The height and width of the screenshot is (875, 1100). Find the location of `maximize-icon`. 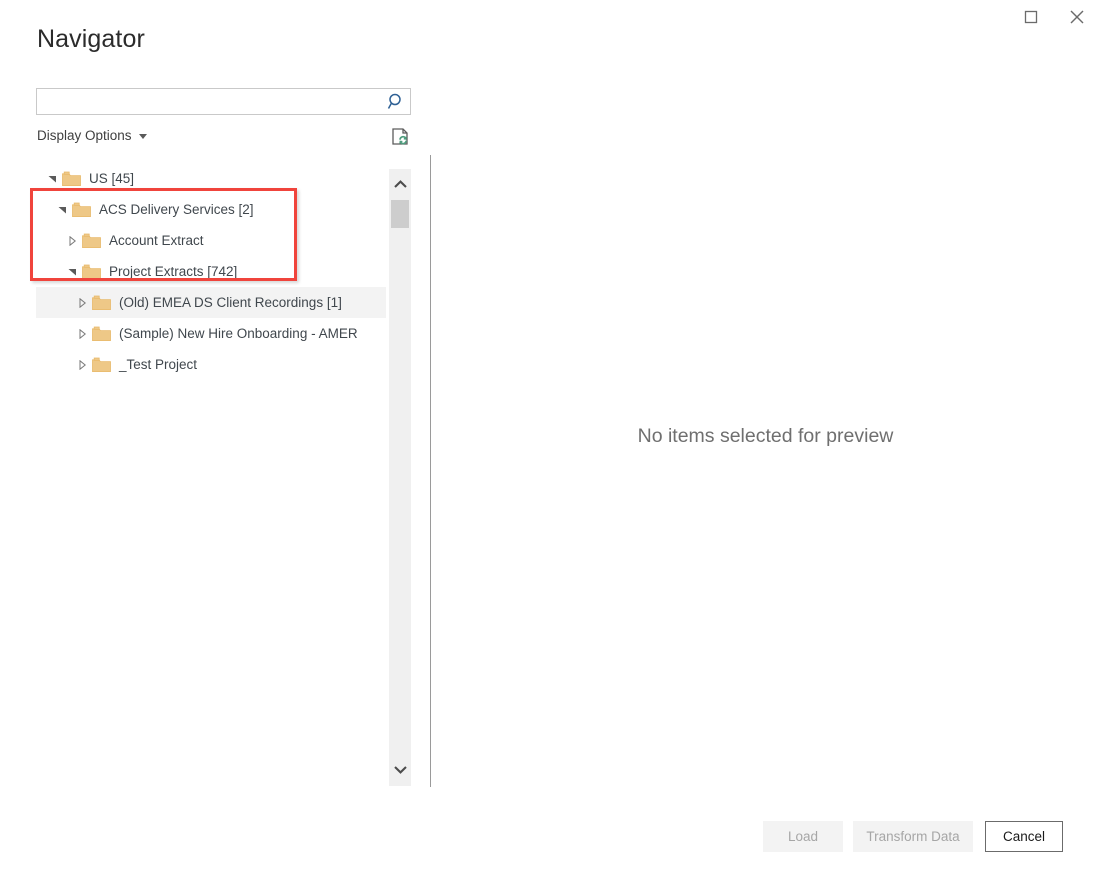

maximize-icon is located at coordinates (1031, 17).